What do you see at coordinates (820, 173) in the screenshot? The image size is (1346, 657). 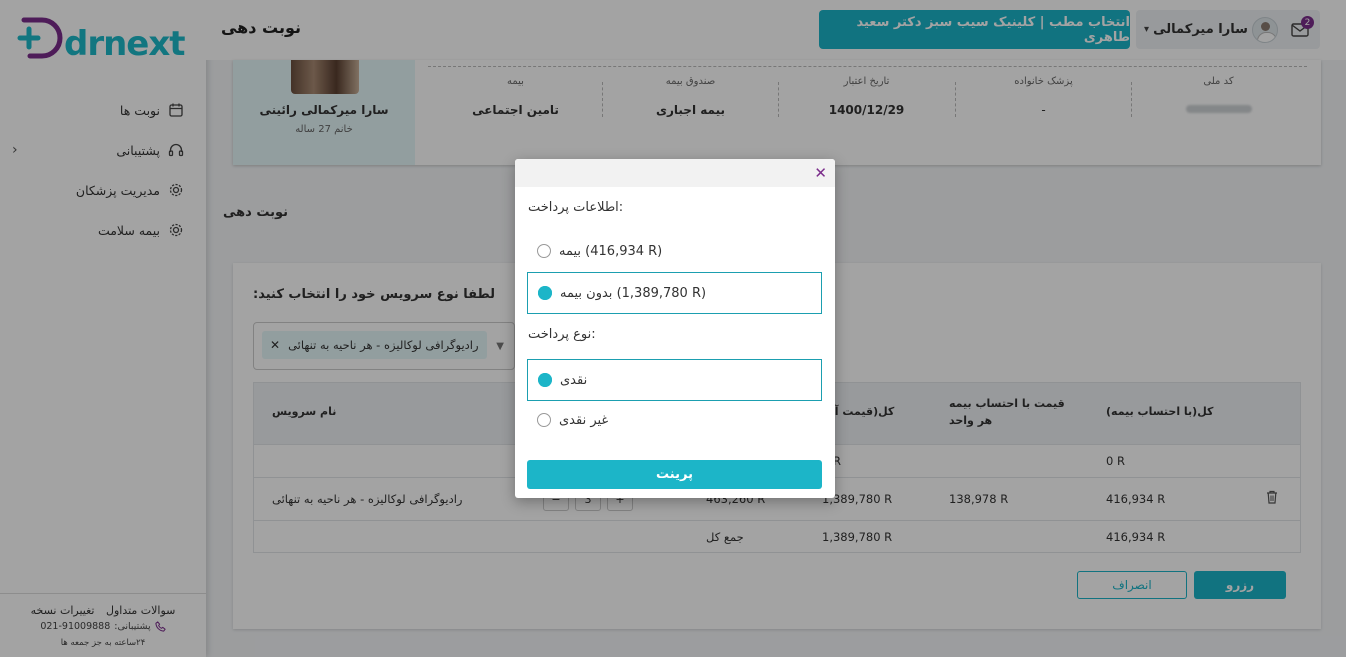 I see `close-icon: ✕` at bounding box center [820, 173].